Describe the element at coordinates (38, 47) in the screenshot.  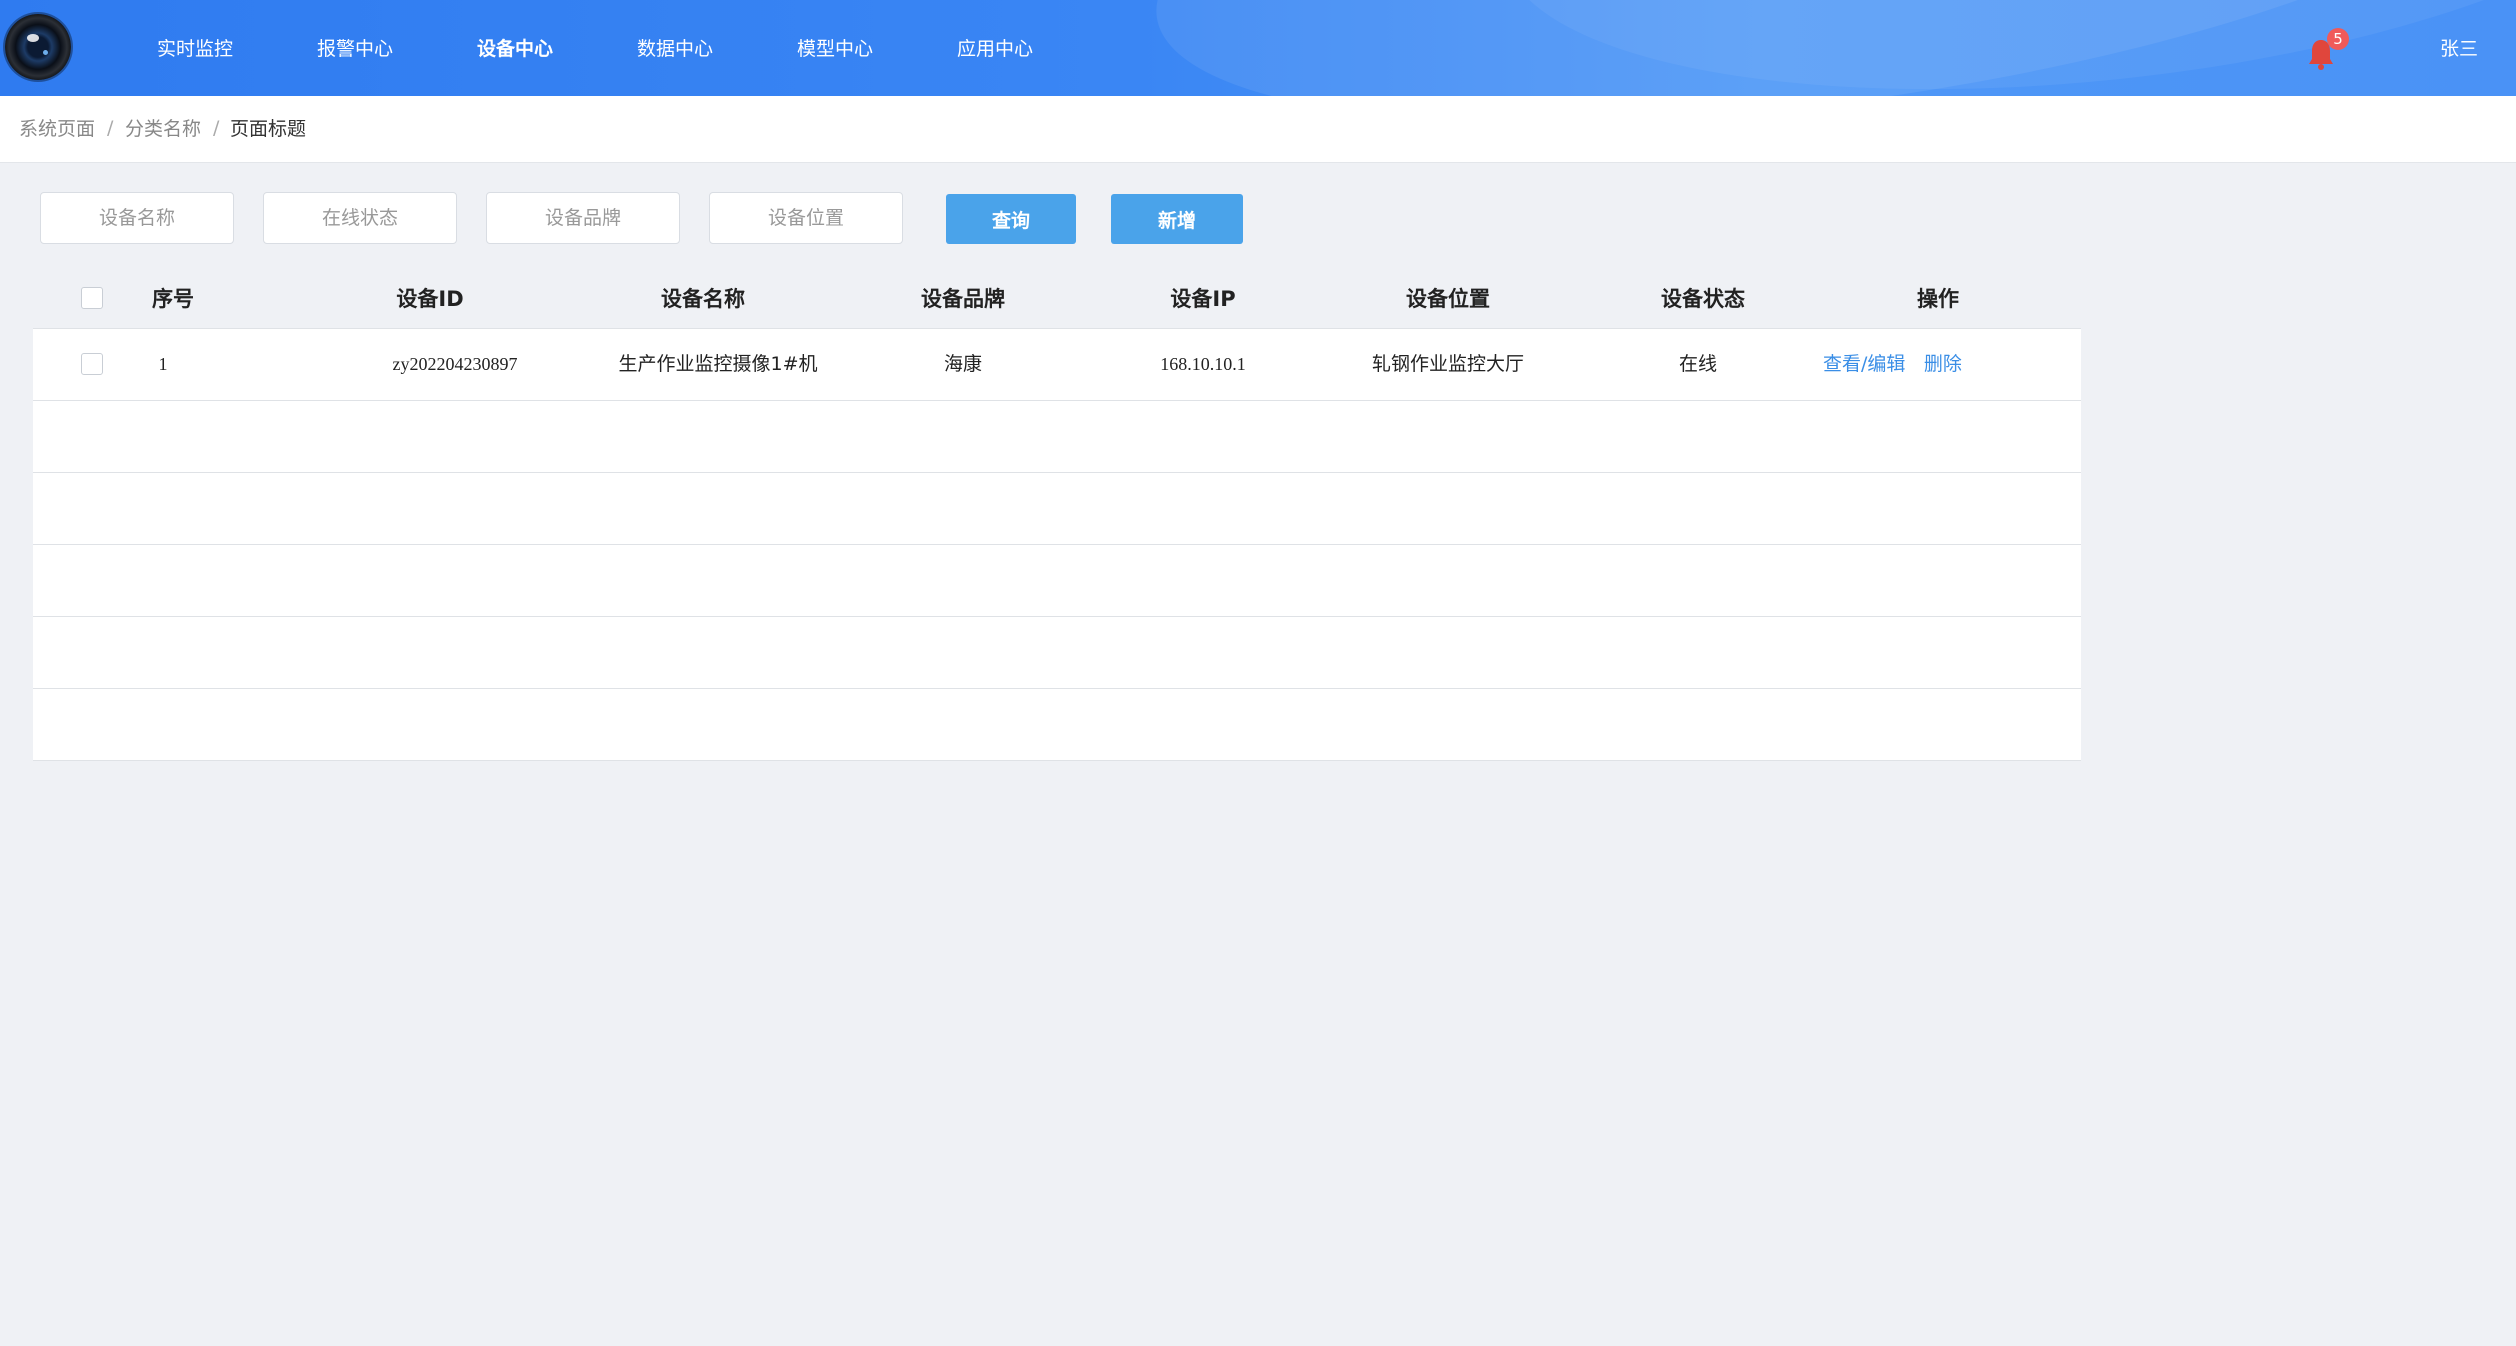
I see `camera-lens-logo-icon` at that location.